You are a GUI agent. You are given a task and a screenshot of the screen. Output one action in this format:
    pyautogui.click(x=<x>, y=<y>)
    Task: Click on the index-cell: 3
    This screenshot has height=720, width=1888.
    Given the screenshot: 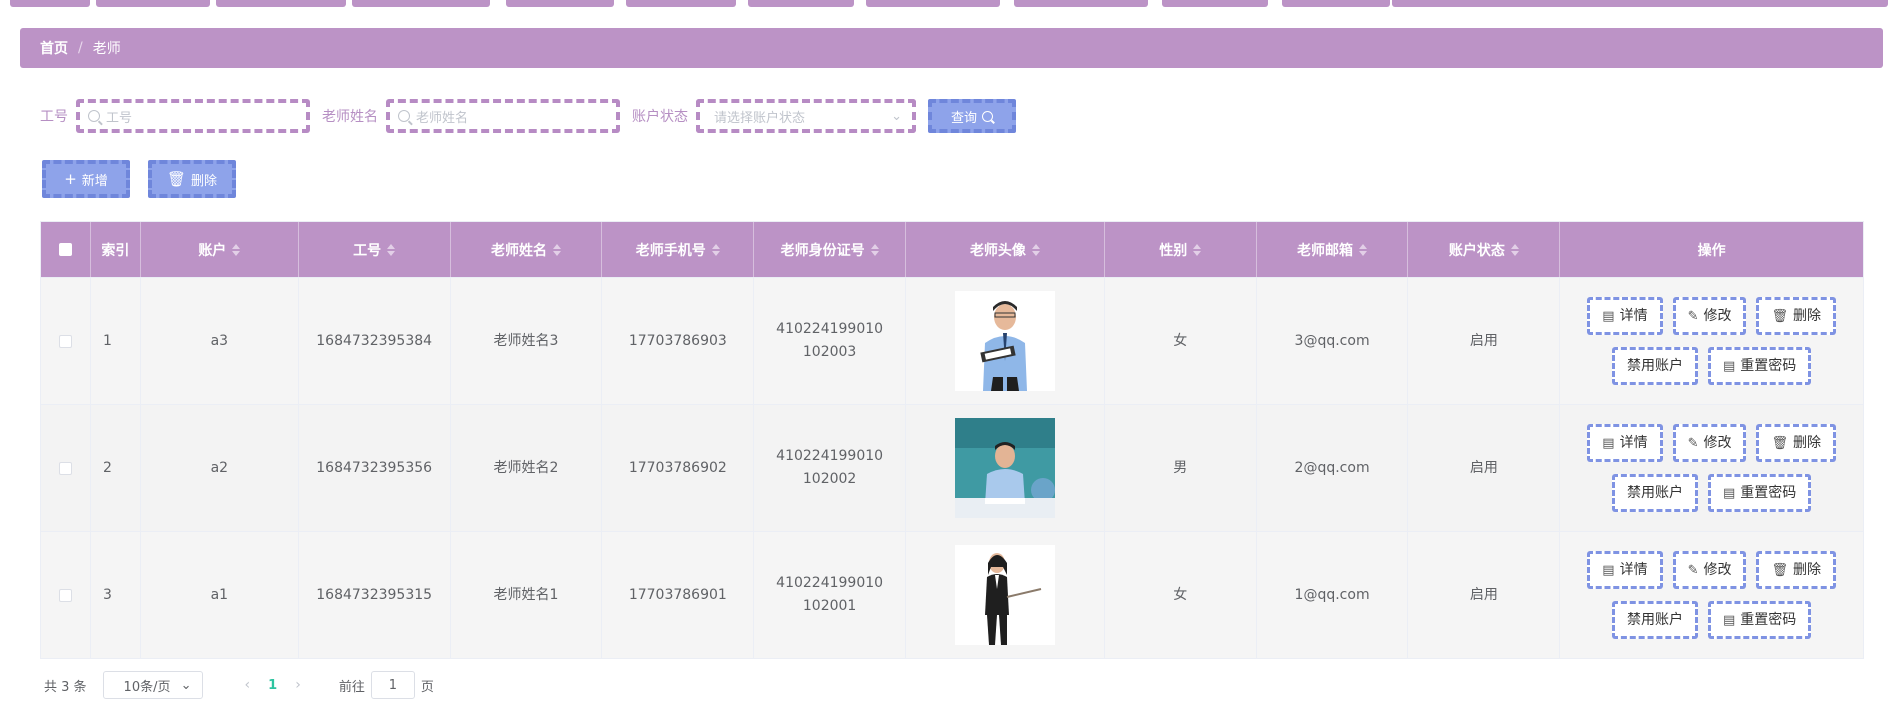 What is the action you would take?
    pyautogui.click(x=116, y=595)
    